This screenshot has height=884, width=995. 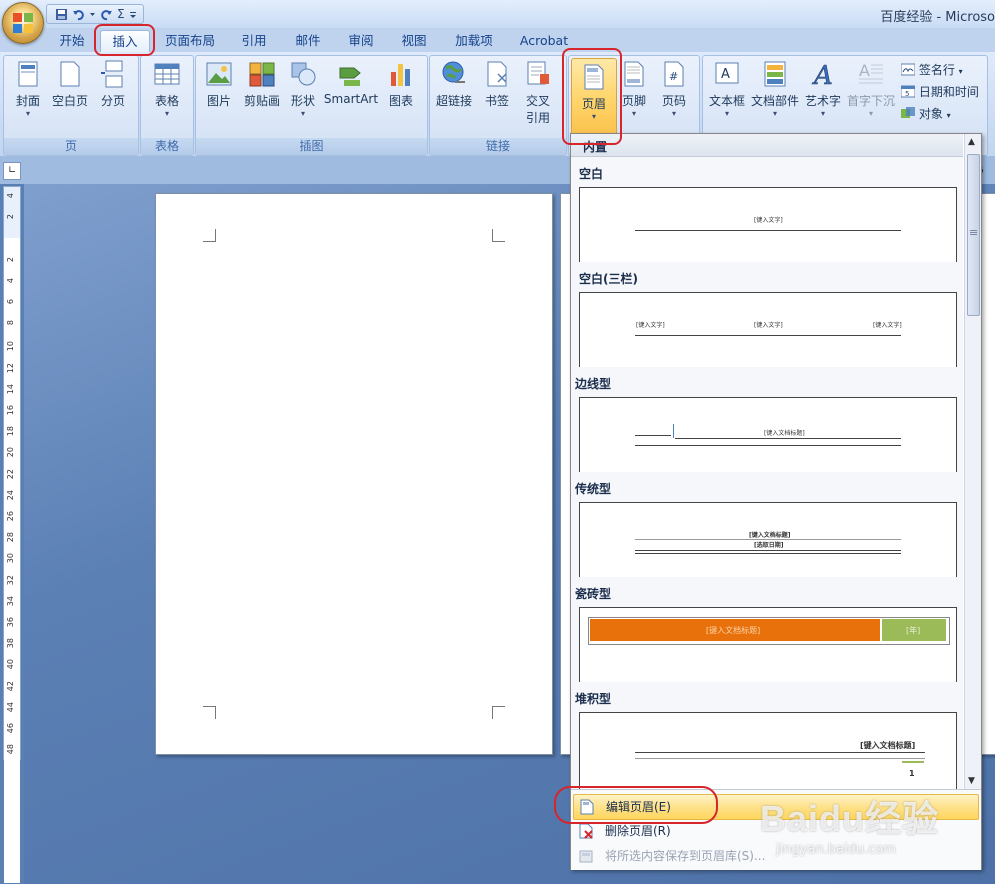 I want to click on ruler-number: 20, so click(x=10, y=452).